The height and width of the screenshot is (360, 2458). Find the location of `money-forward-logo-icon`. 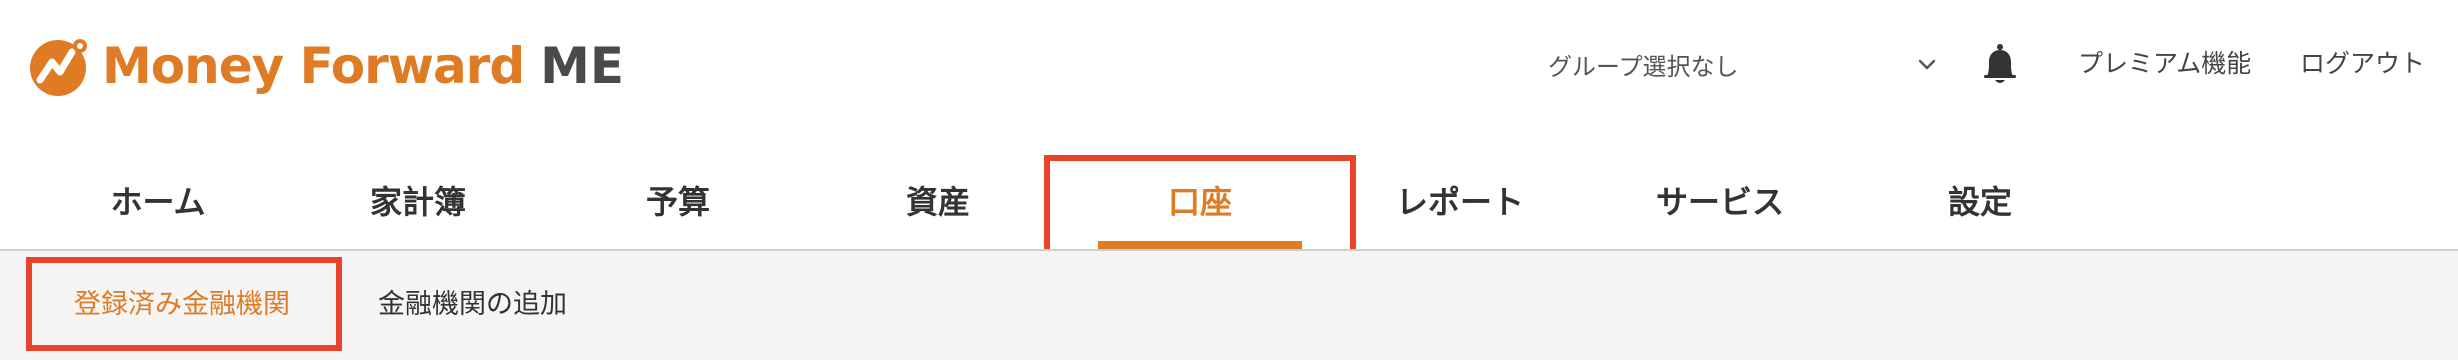

money-forward-logo-icon is located at coordinates (58, 67).